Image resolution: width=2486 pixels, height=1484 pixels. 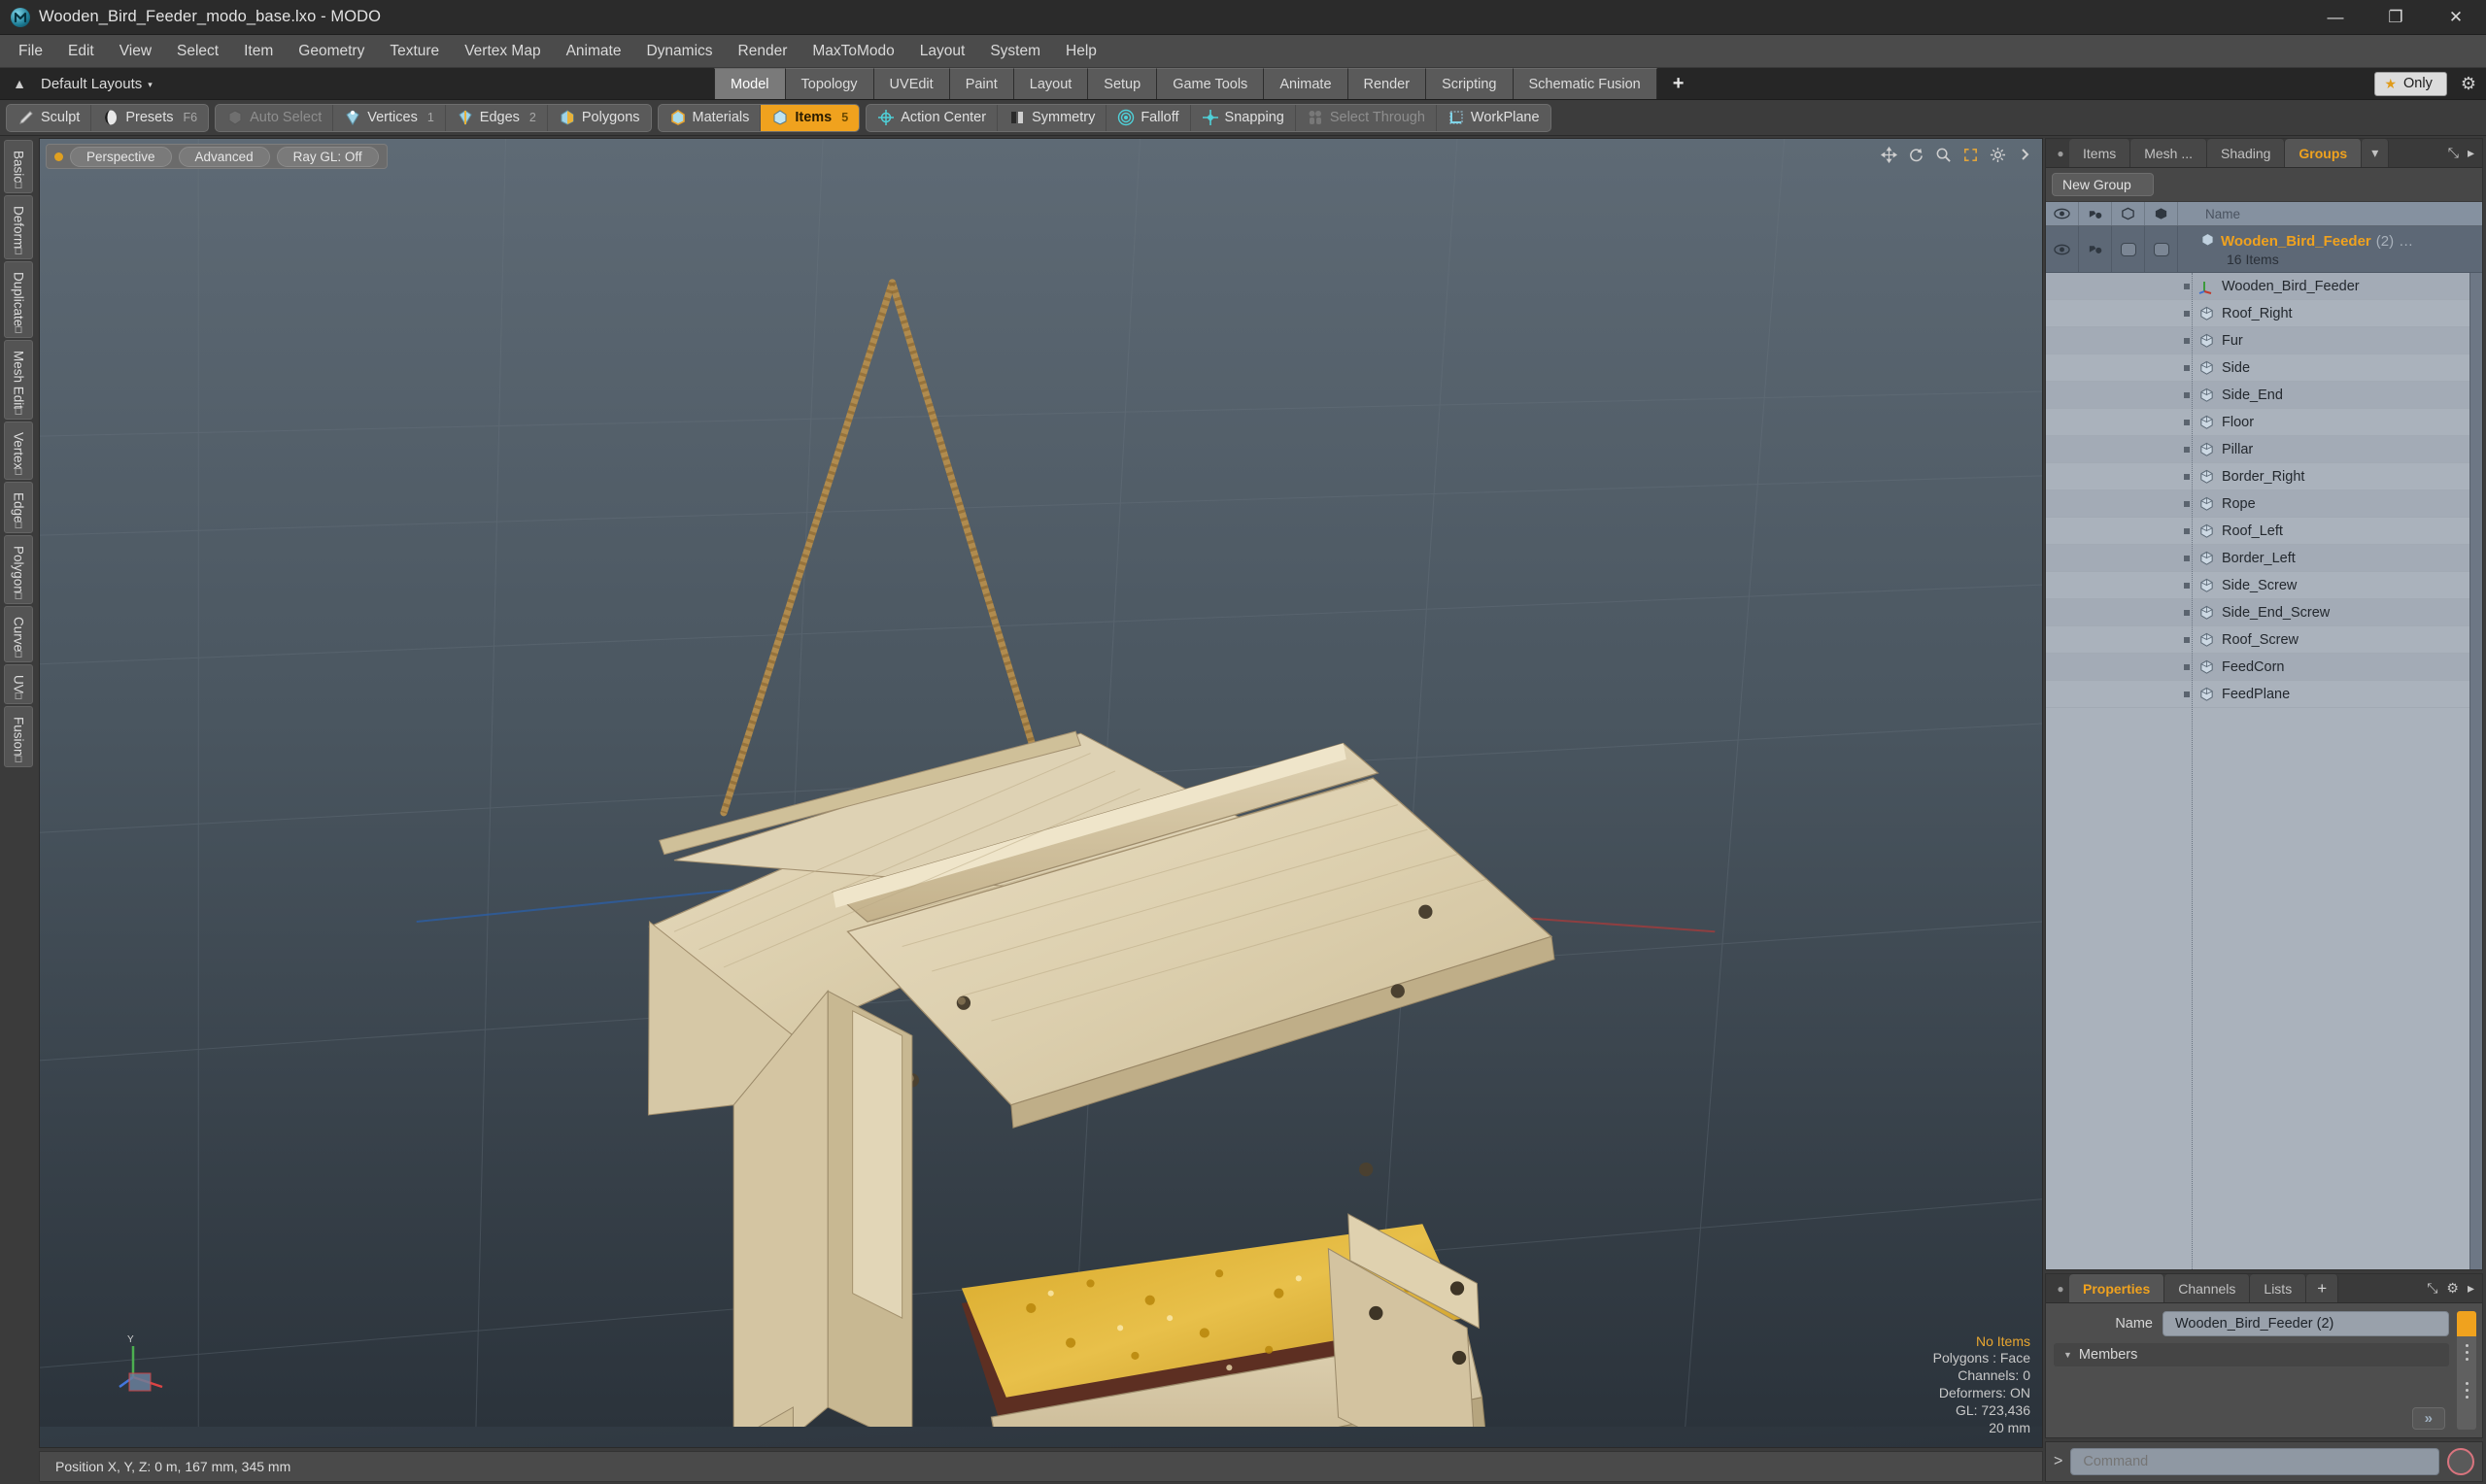 What do you see at coordinates (981, 84) in the screenshot?
I see `layout-tab-paint: Paint` at bounding box center [981, 84].